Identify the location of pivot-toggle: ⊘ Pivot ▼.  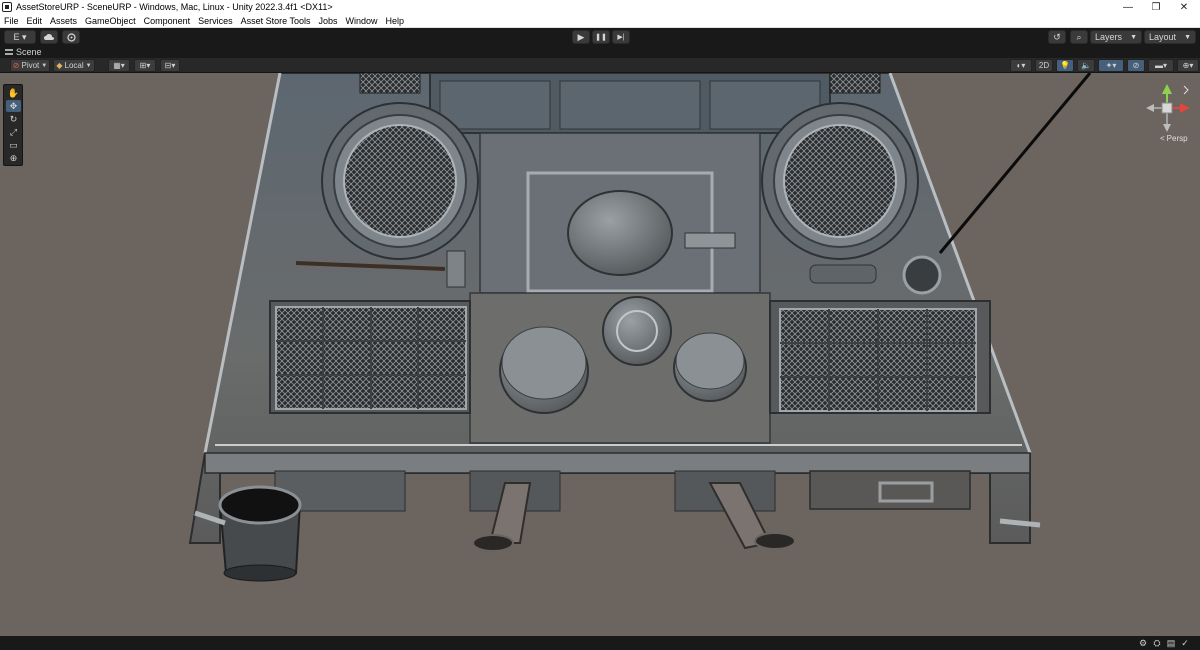
(30, 65).